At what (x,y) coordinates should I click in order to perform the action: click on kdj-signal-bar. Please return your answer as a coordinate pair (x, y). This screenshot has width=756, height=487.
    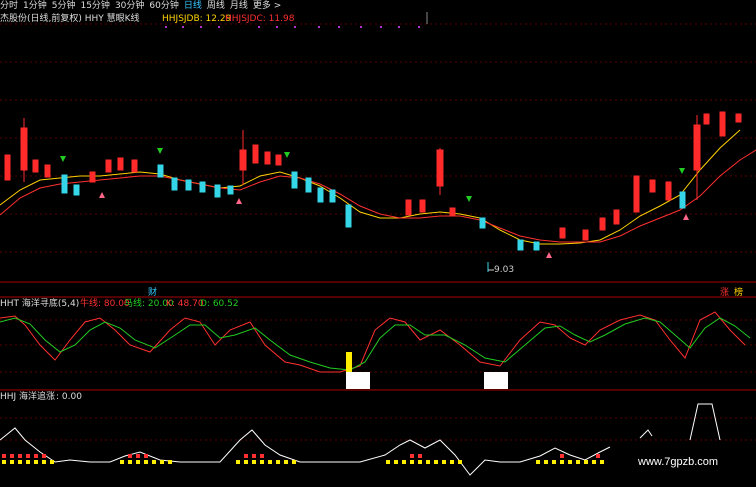
    Looking at the image, I should click on (349, 362).